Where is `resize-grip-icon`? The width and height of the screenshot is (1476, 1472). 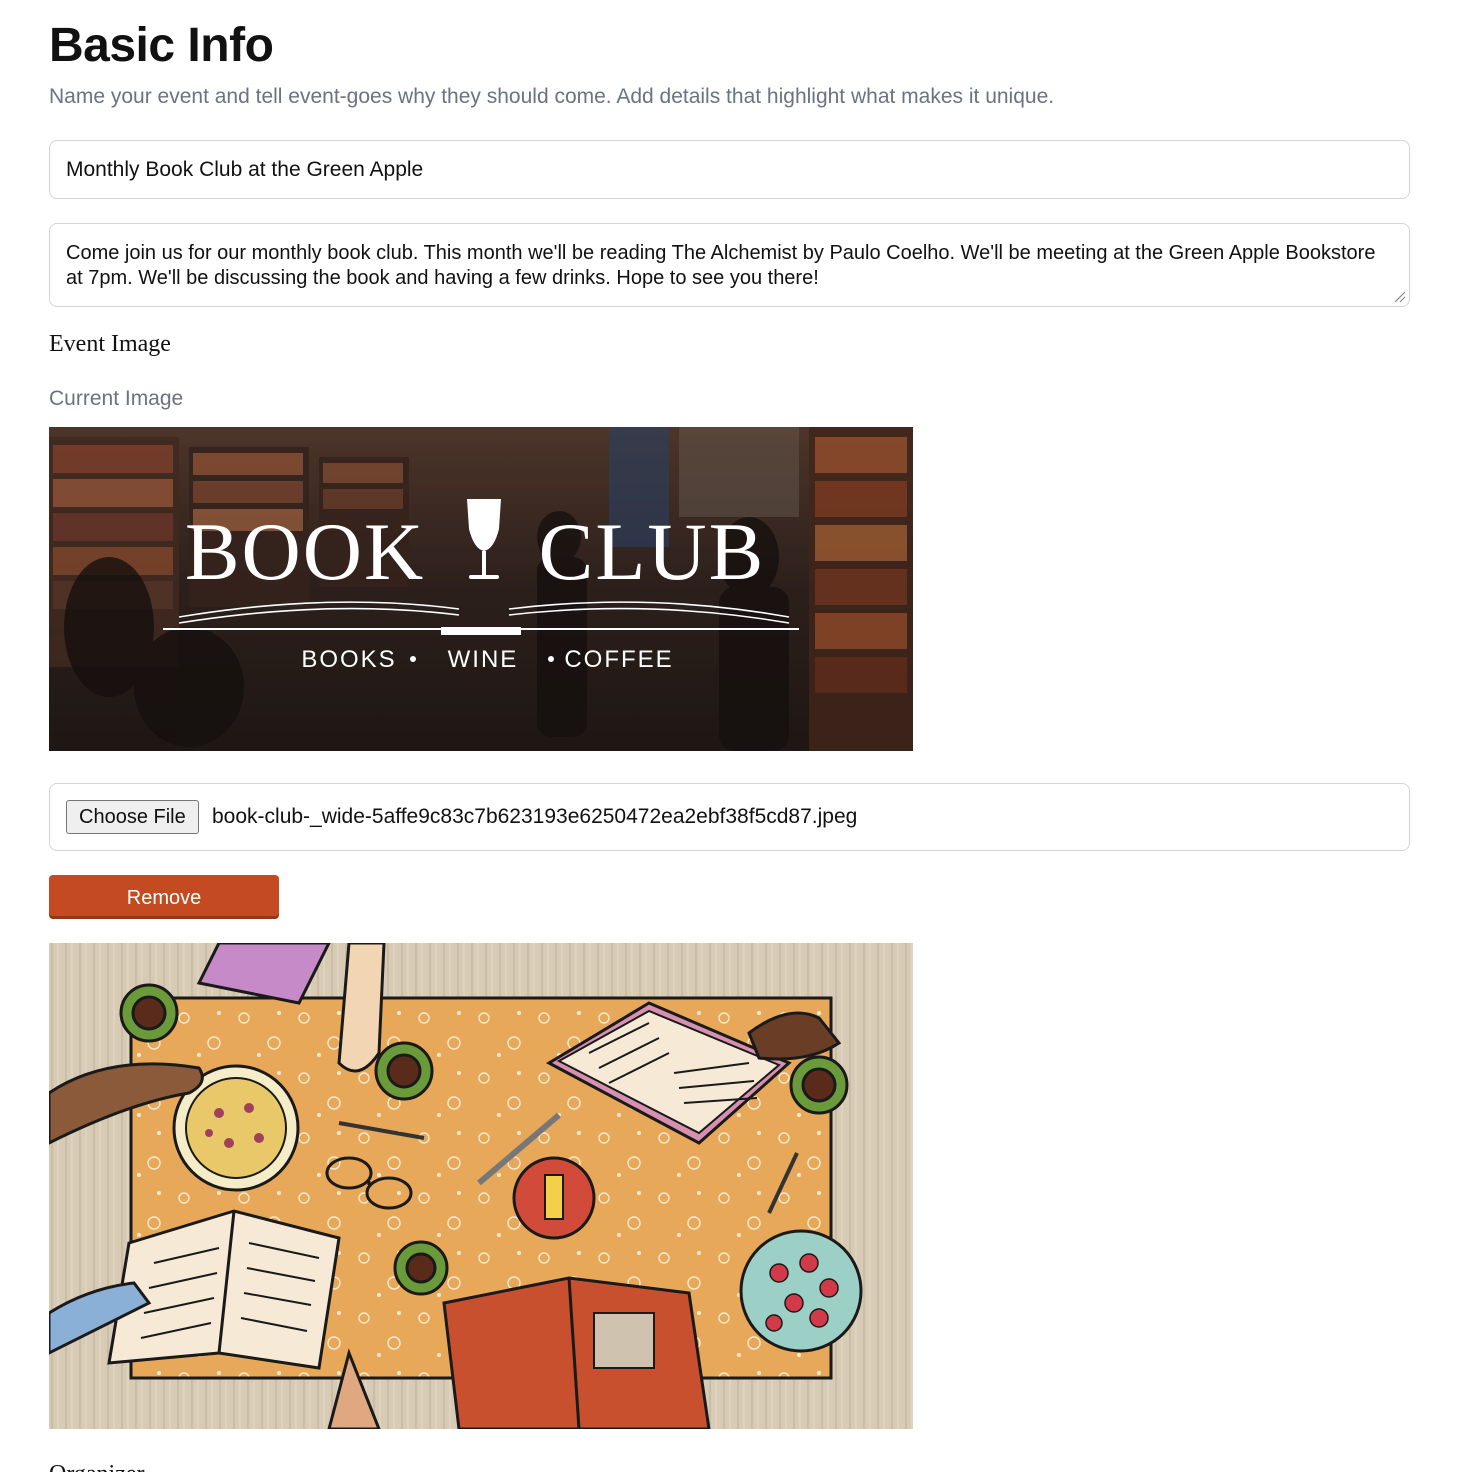 resize-grip-icon is located at coordinates (1399, 296).